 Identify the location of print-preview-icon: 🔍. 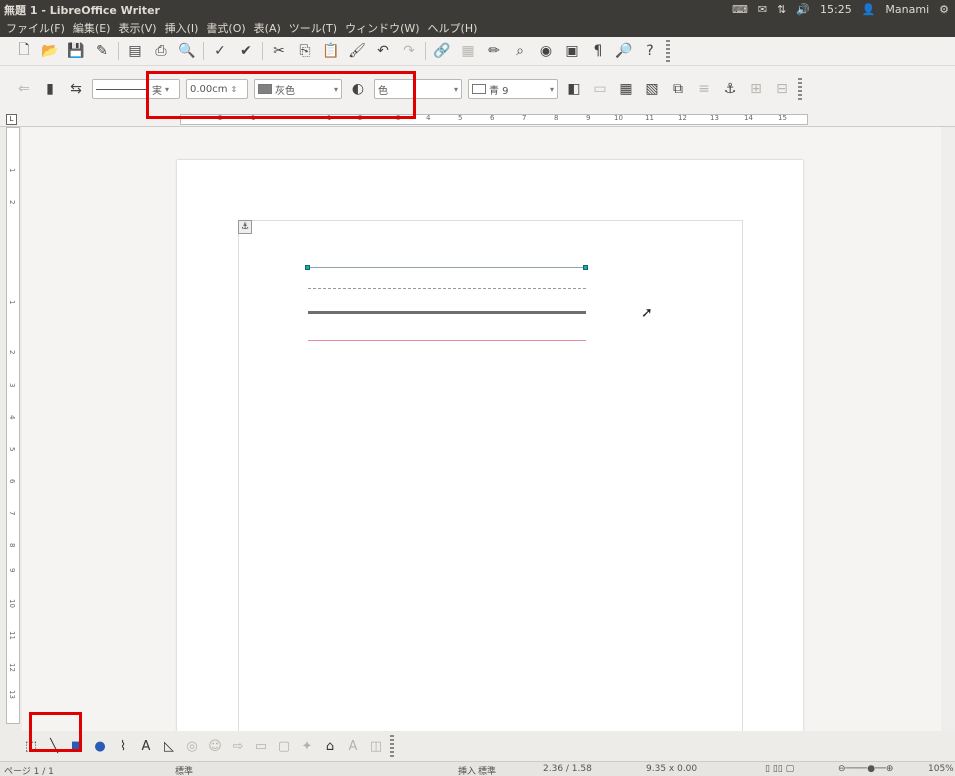
(187, 51).